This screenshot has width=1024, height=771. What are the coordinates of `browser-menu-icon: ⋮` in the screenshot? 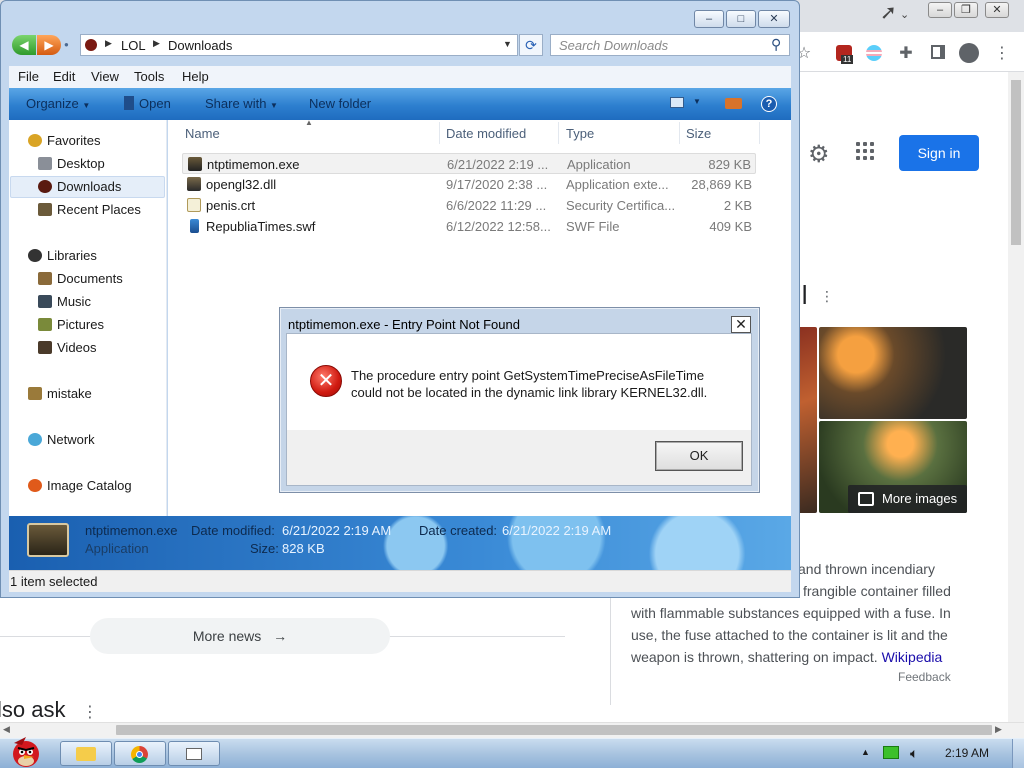 It's located at (1002, 54).